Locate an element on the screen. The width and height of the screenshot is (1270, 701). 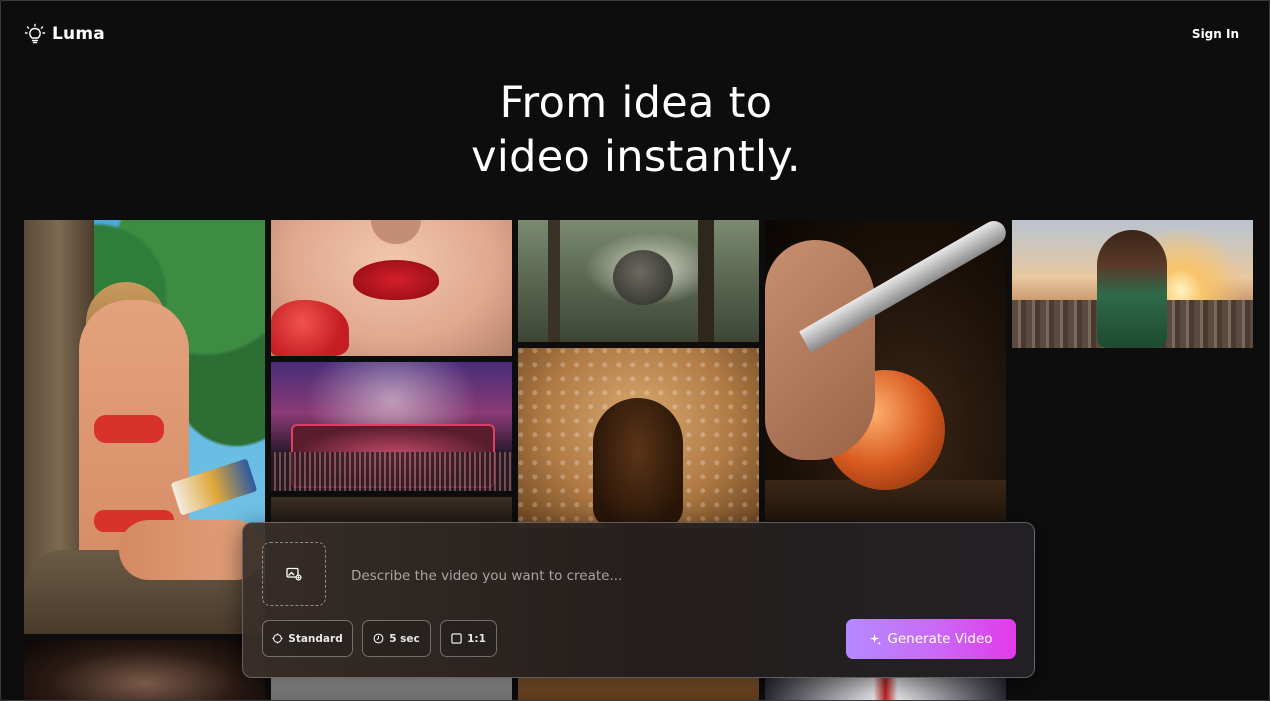
gallery-tile-suit is located at coordinates (885, 689).